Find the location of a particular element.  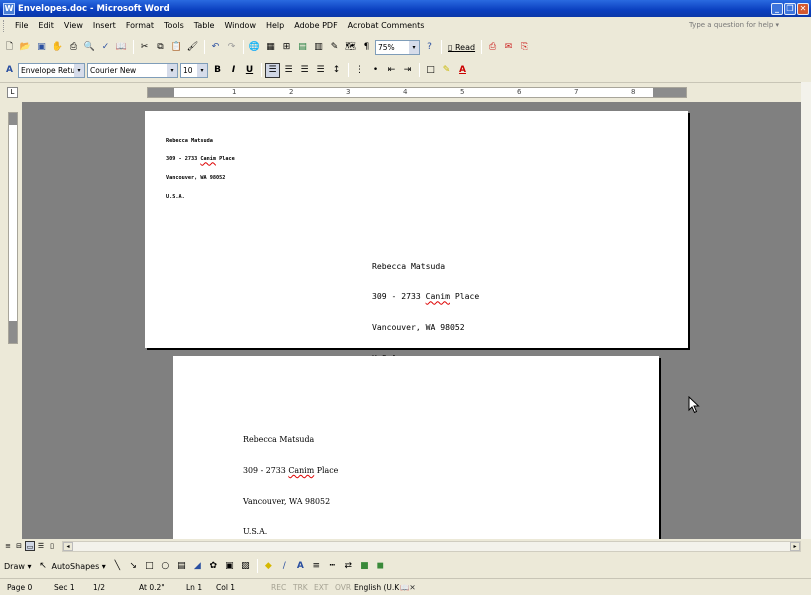

status-language: English (U.K is located at coordinates (376, 587).